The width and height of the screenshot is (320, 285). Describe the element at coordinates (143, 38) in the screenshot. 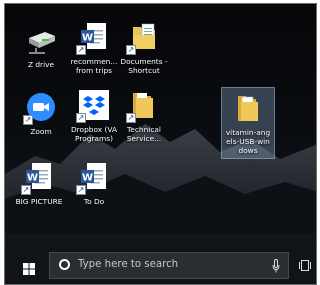

I see `documents-folder-icon: ↗` at that location.